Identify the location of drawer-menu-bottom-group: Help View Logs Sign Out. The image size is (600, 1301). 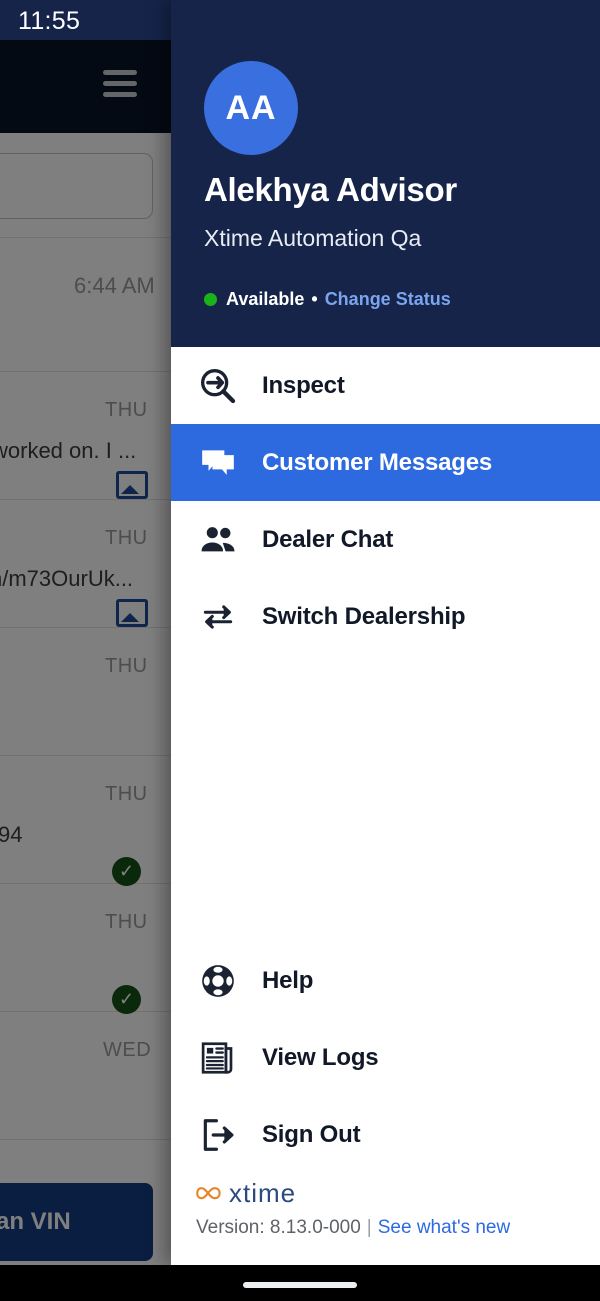
(385, 1057).